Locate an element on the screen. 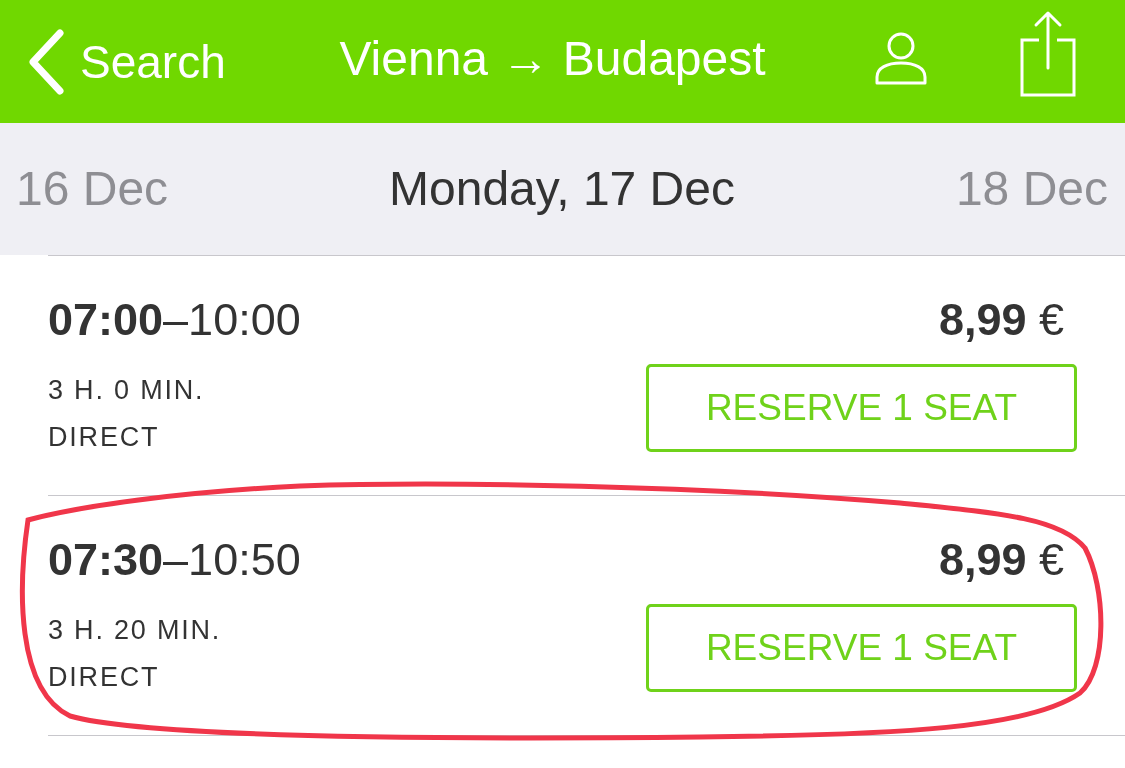 The height and width of the screenshot is (768, 1125). share-icon is located at coordinates (1048, 53).